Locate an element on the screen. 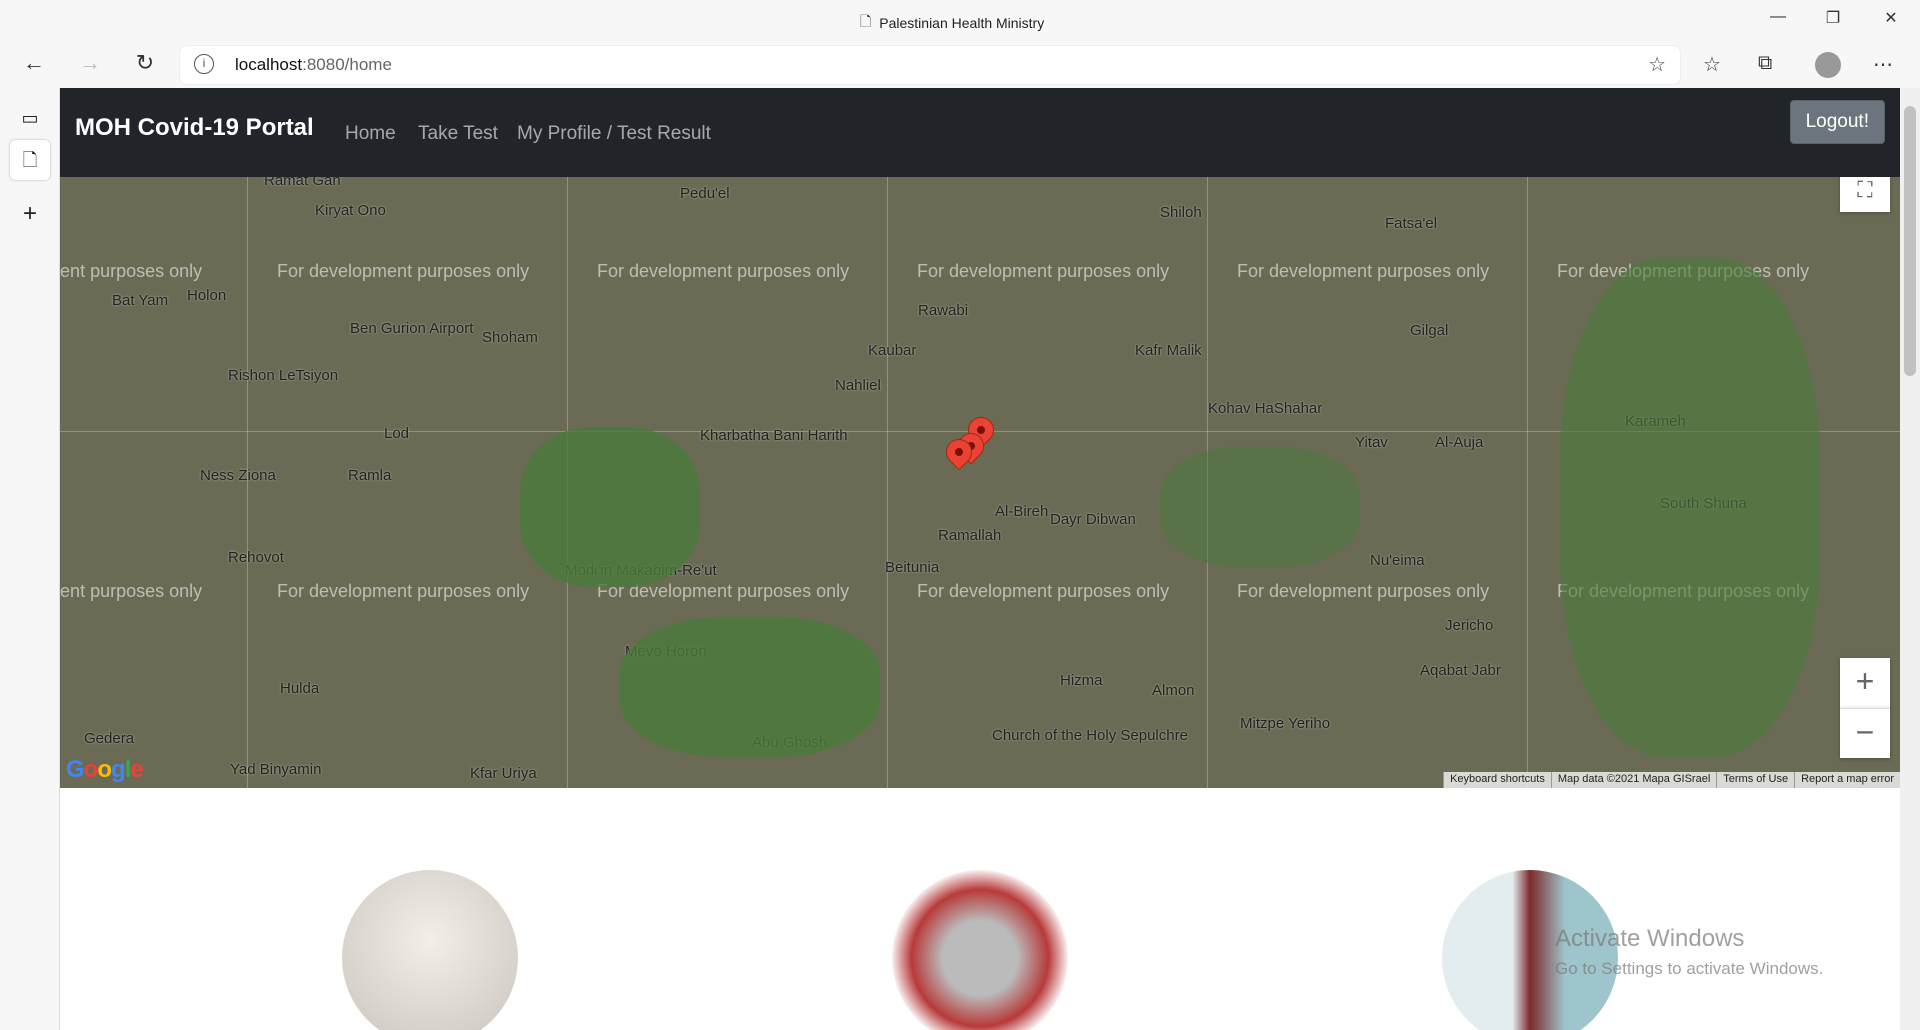 The width and height of the screenshot is (1920, 1030). map-place-label: Aqabat Jabr is located at coordinates (1460, 670).